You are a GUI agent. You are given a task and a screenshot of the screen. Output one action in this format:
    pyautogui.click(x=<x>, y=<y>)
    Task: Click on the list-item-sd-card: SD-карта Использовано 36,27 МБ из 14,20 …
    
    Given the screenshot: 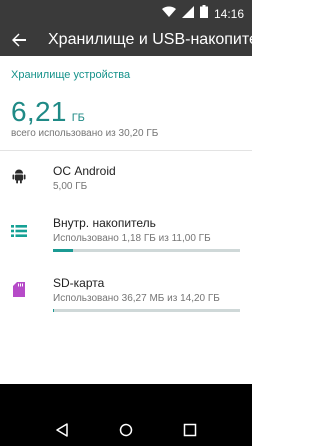 What is the action you would take?
    pyautogui.click(x=126, y=288)
    